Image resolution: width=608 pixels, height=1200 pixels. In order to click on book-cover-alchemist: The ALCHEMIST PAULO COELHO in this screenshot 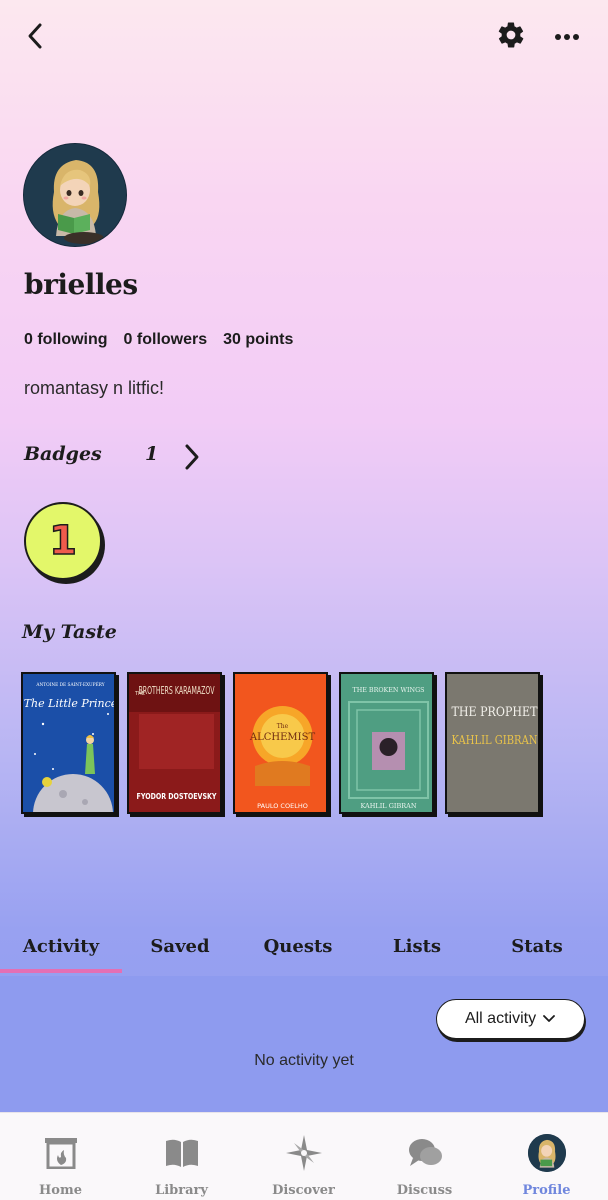, I will do `click(280, 743)`.